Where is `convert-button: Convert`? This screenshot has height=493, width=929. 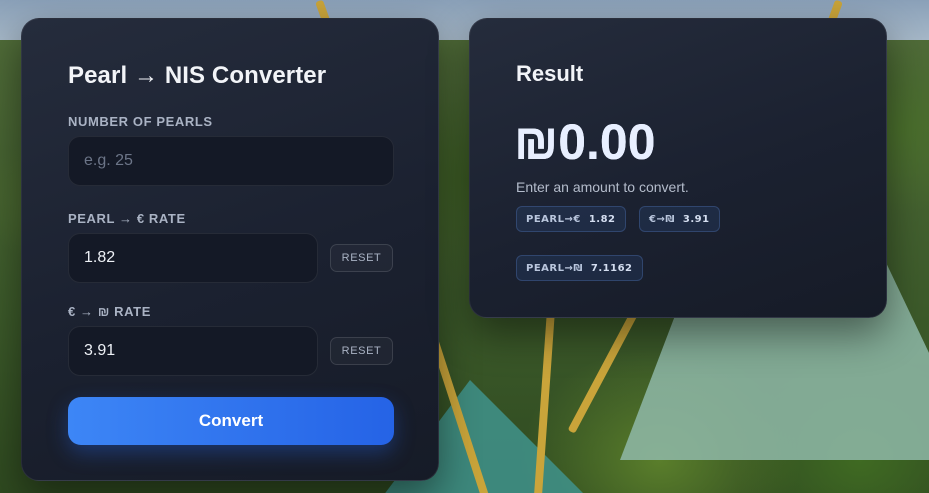 convert-button: Convert is located at coordinates (231, 421).